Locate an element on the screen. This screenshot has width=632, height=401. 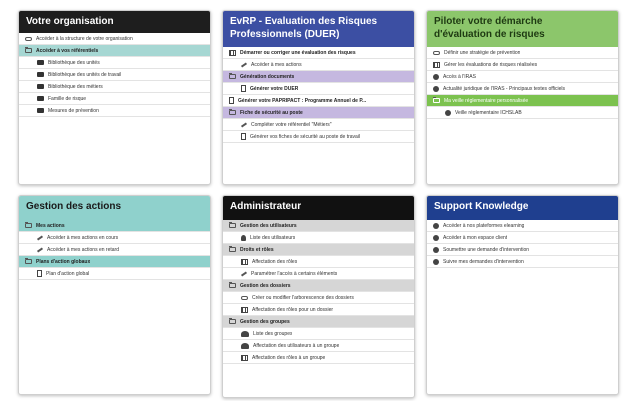
section-referentiels: Accéder à vos référentiels is located at coordinates (114, 51).